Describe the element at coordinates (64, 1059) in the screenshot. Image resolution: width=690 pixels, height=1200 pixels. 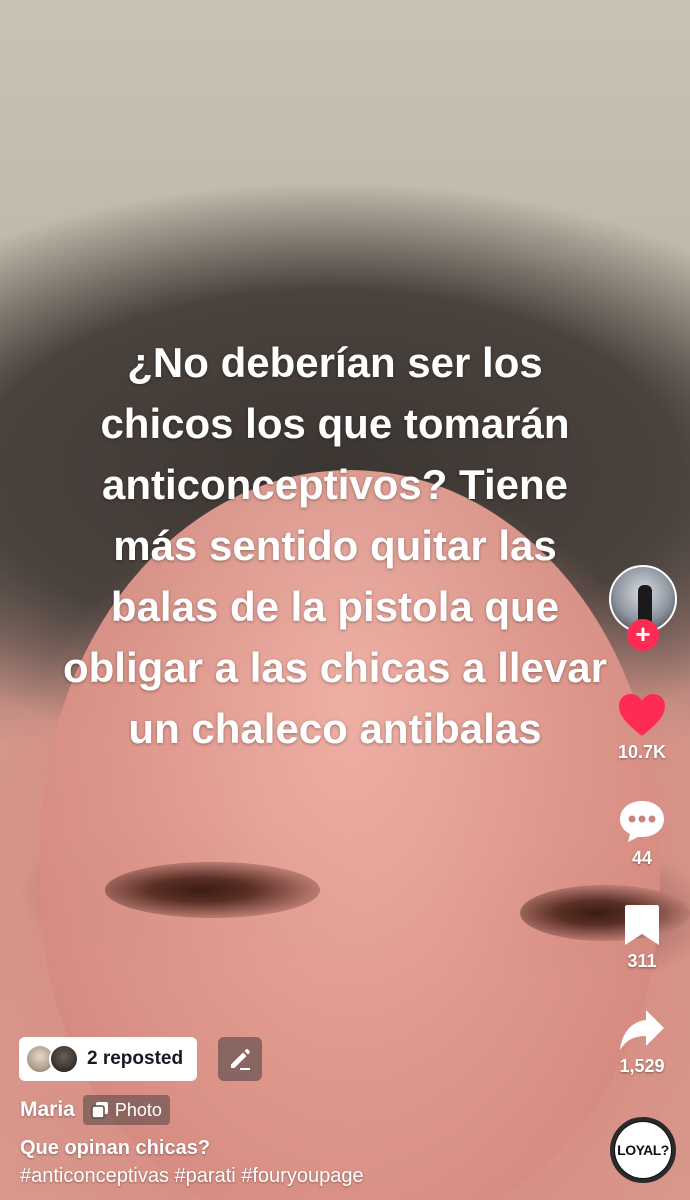
I see `reposter-avatar` at that location.